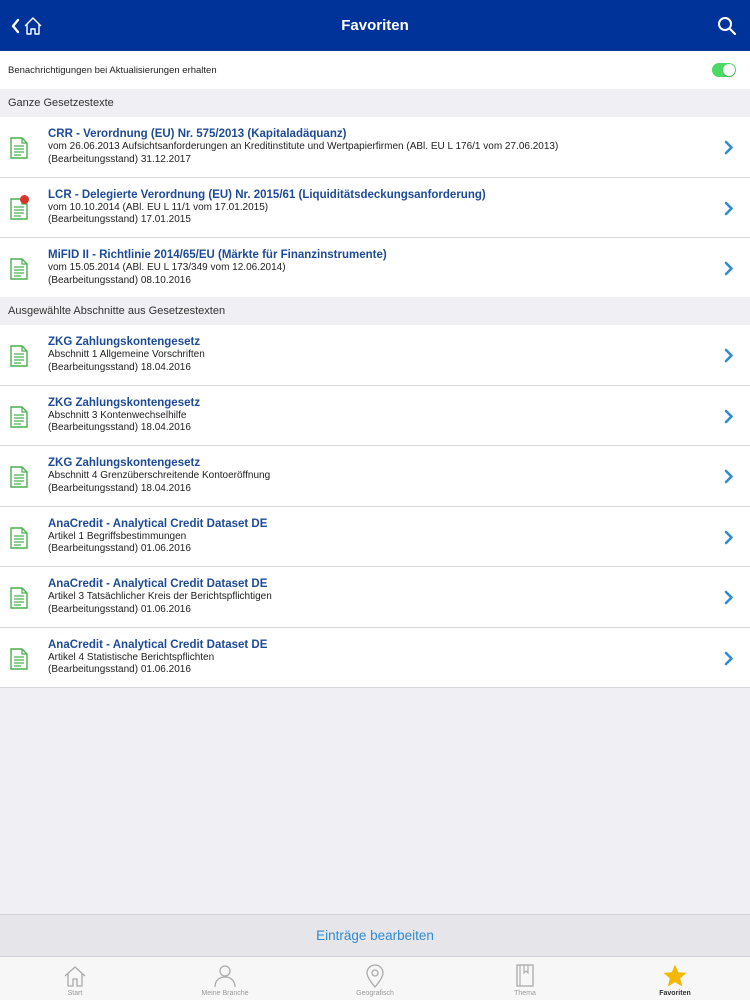 This screenshot has width=750, height=1000. What do you see at coordinates (675, 993) in the screenshot?
I see `tab-label: Favoriten` at bounding box center [675, 993].